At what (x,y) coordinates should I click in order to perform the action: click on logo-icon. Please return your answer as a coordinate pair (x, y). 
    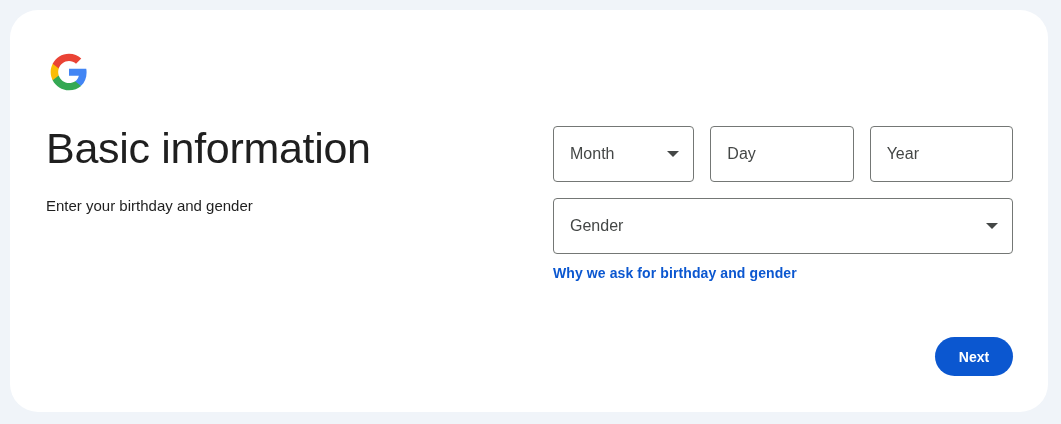
    Looking at the image, I should click on (69, 72).